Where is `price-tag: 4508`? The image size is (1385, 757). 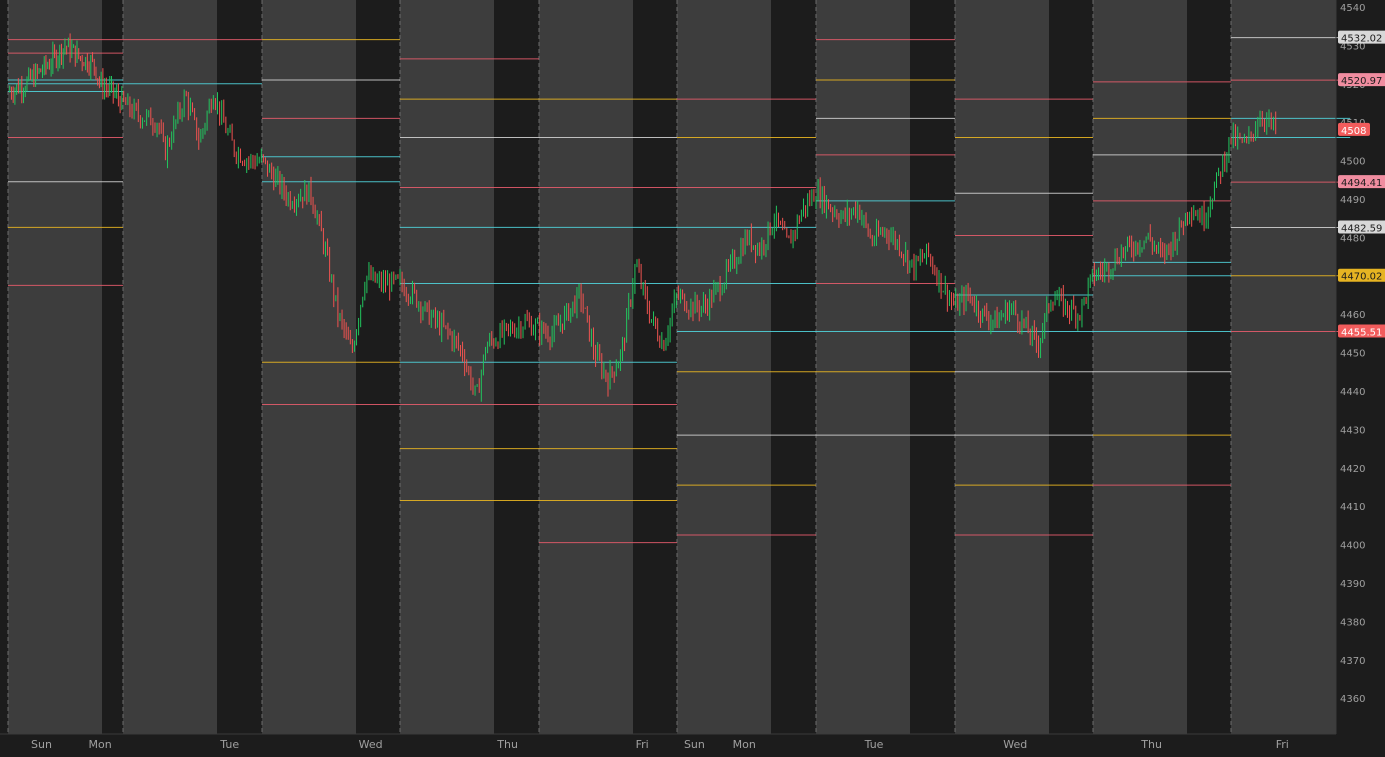 price-tag: 4508 is located at coordinates (1354, 129).